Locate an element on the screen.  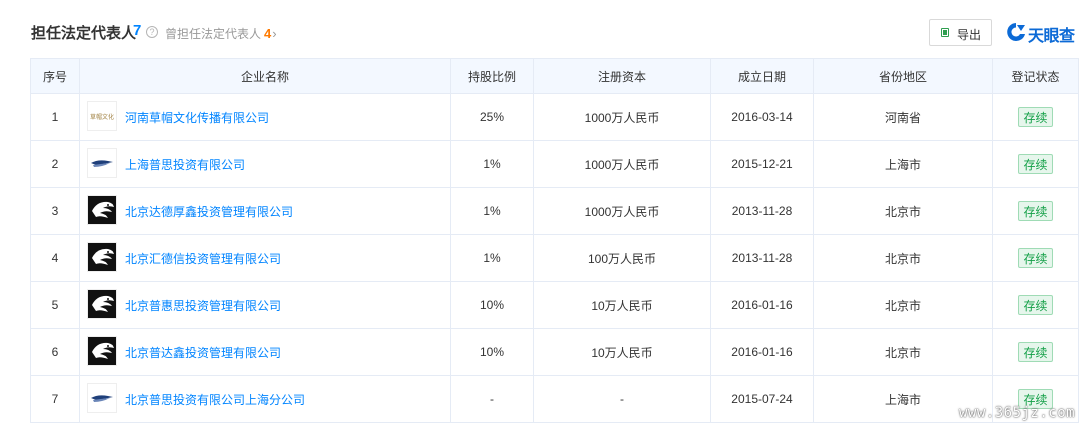
company-cell: 北京普惠思投资管理有限公司 is located at coordinates (265, 305).